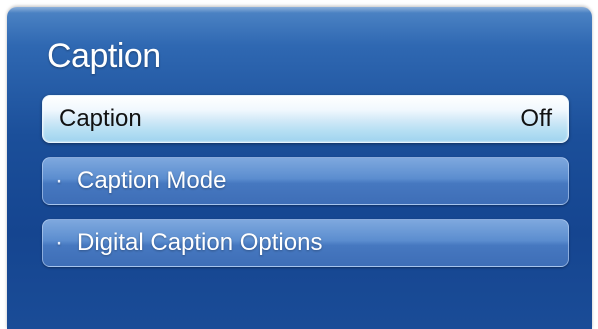 Image resolution: width=598 pixels, height=329 pixels. What do you see at coordinates (104, 56) in the screenshot?
I see `menu-title: Caption` at bounding box center [104, 56].